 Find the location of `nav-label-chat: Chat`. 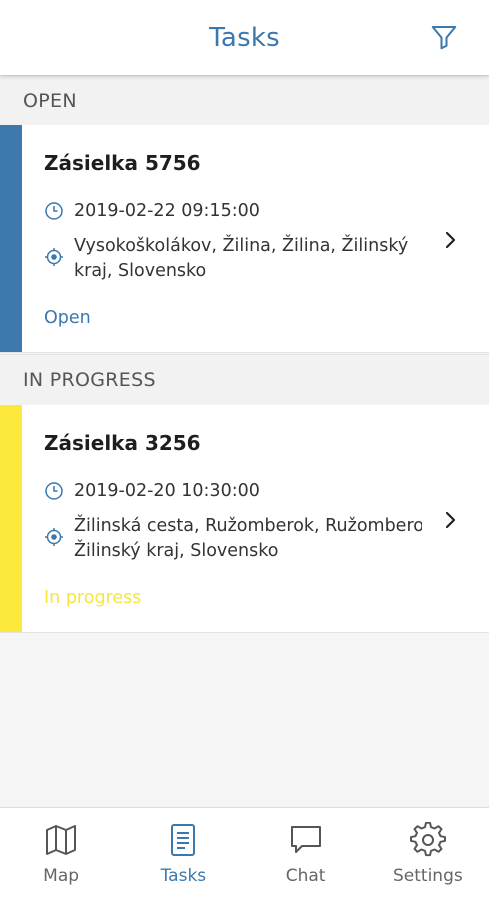

nav-label-chat: Chat is located at coordinates (305, 876).